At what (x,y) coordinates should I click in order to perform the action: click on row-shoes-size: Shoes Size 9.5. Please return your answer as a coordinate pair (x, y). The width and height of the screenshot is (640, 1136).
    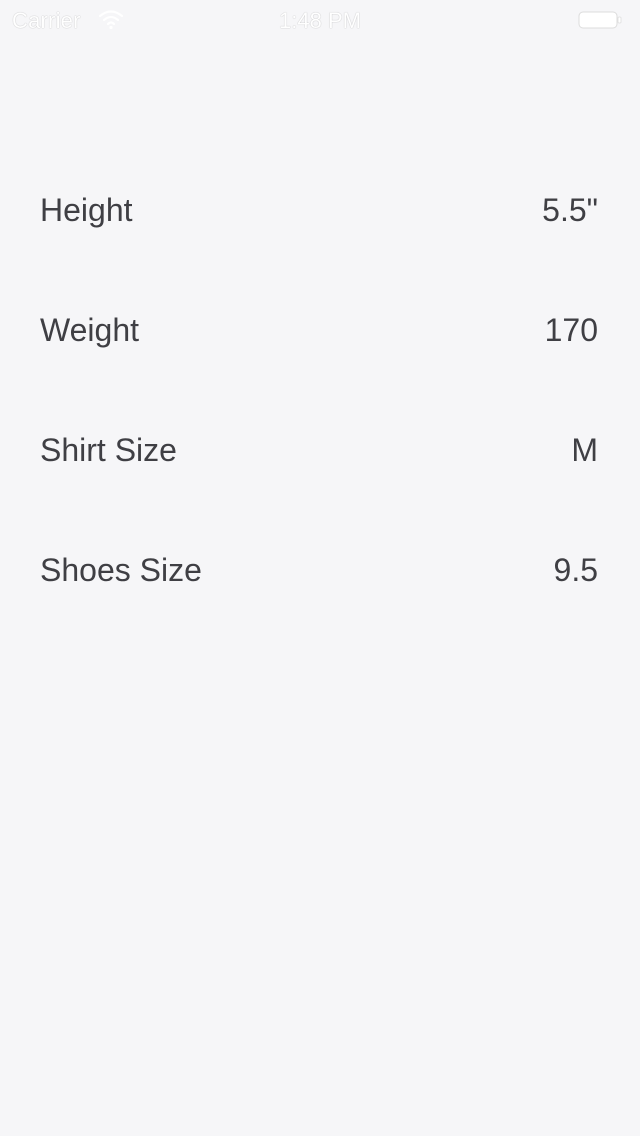
    Looking at the image, I should click on (320, 570).